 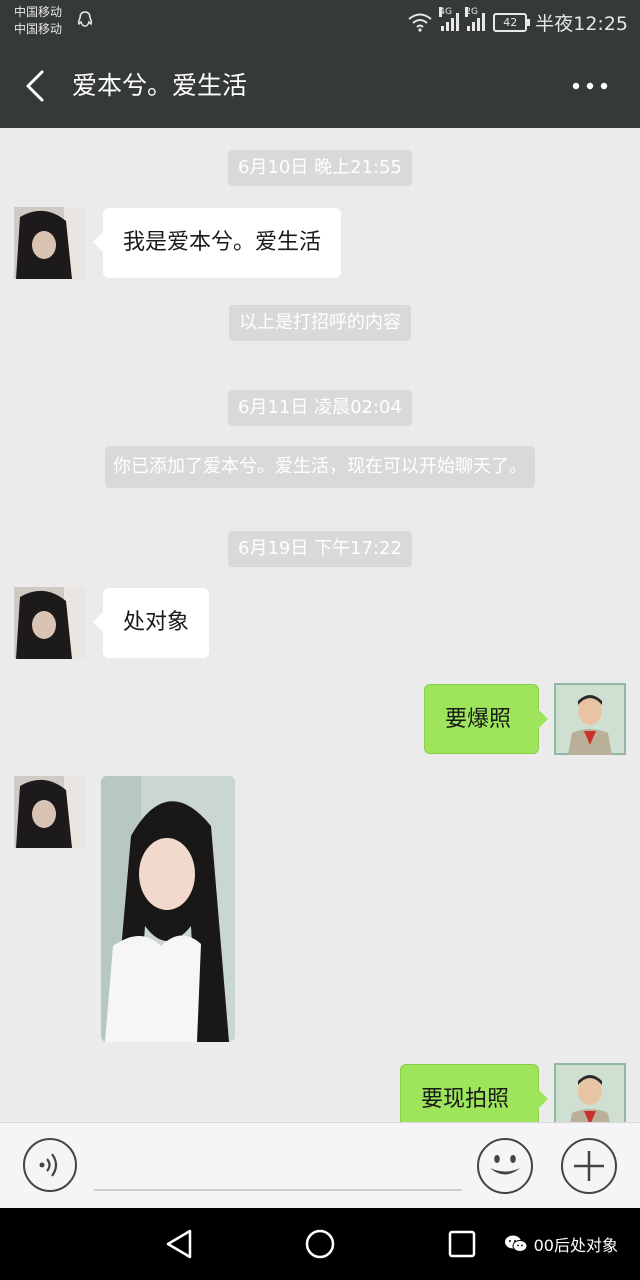 I want to click on timestamp-label: 6月19日 下午17:22, so click(x=320, y=549).